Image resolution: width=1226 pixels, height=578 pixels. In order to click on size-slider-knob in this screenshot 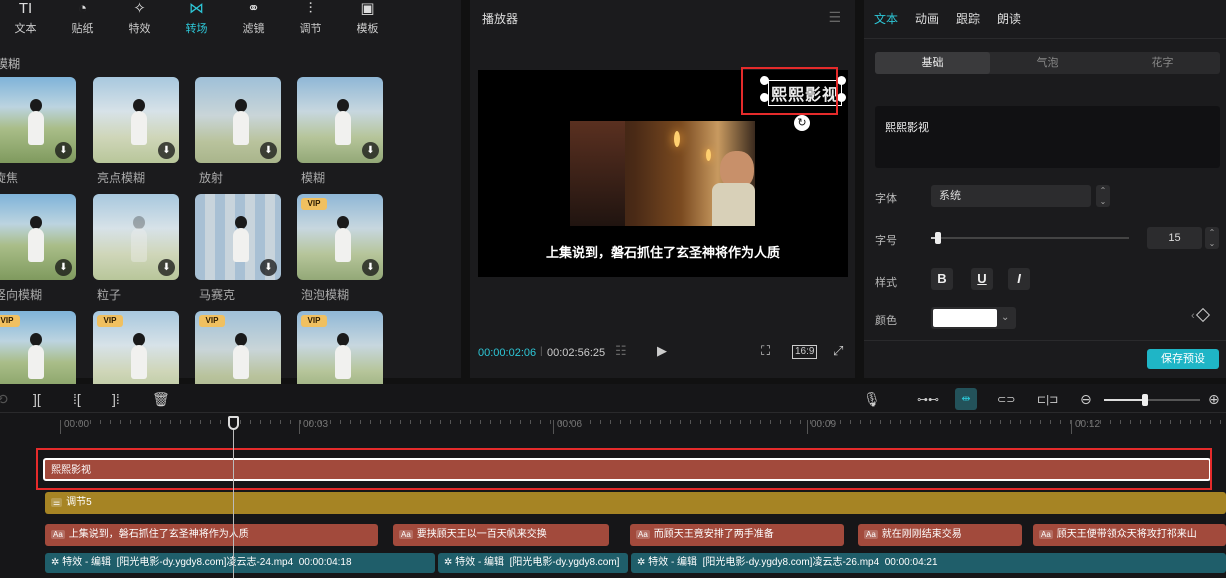, I will do `click(938, 238)`.